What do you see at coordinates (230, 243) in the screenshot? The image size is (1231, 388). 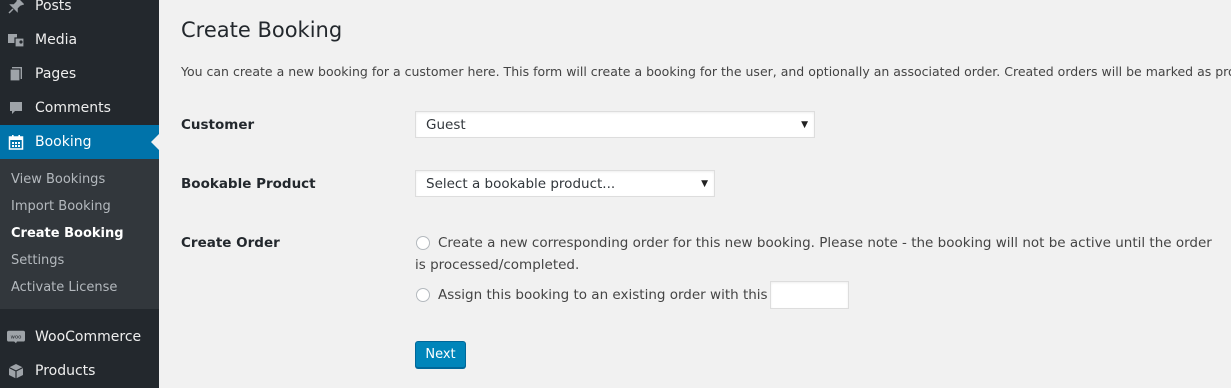 I see `create-order-label: Create Order` at bounding box center [230, 243].